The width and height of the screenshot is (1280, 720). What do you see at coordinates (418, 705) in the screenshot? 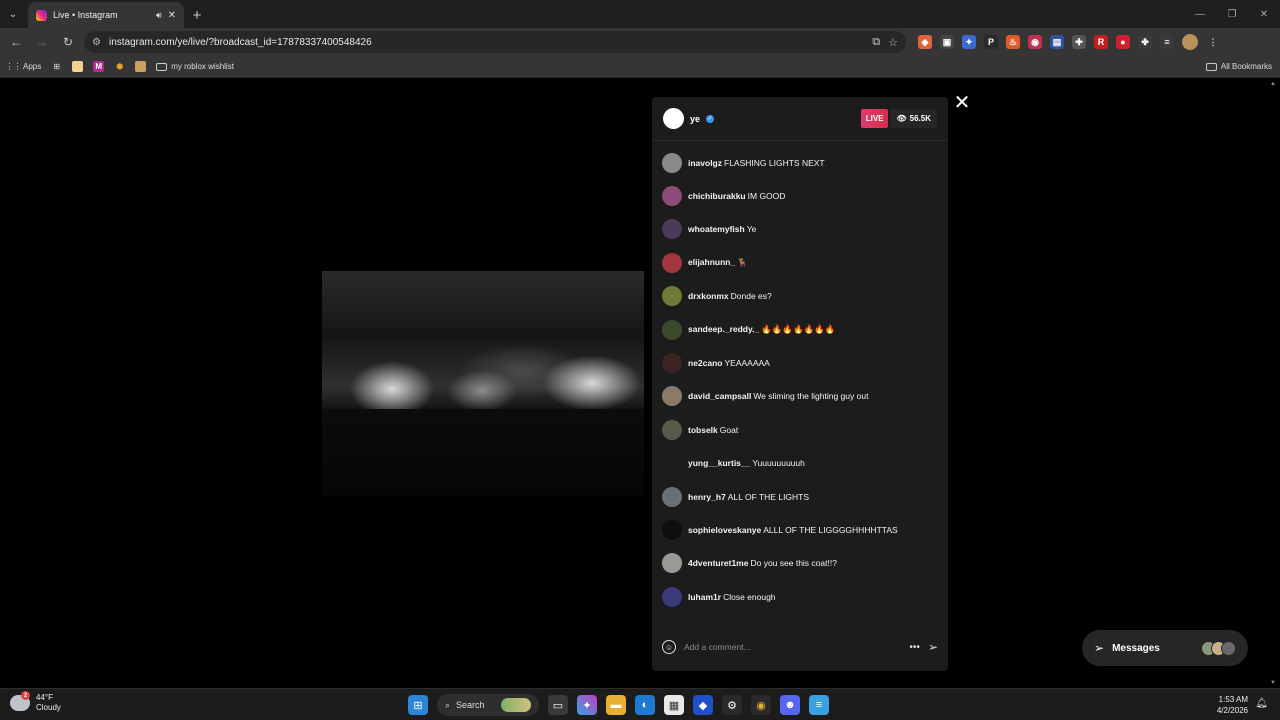
I see `windows-start-icon: ⊞` at bounding box center [418, 705].